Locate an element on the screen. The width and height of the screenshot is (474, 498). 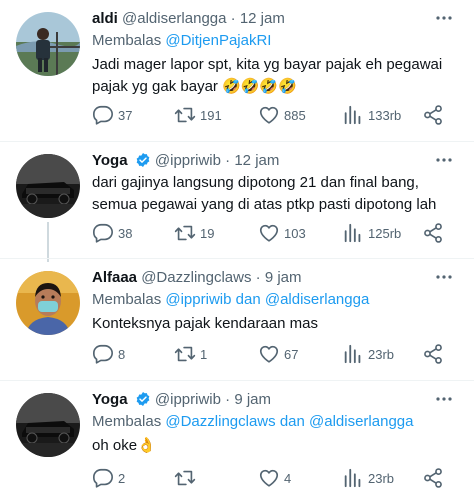
display-name: aldi is located at coordinates (105, 18).